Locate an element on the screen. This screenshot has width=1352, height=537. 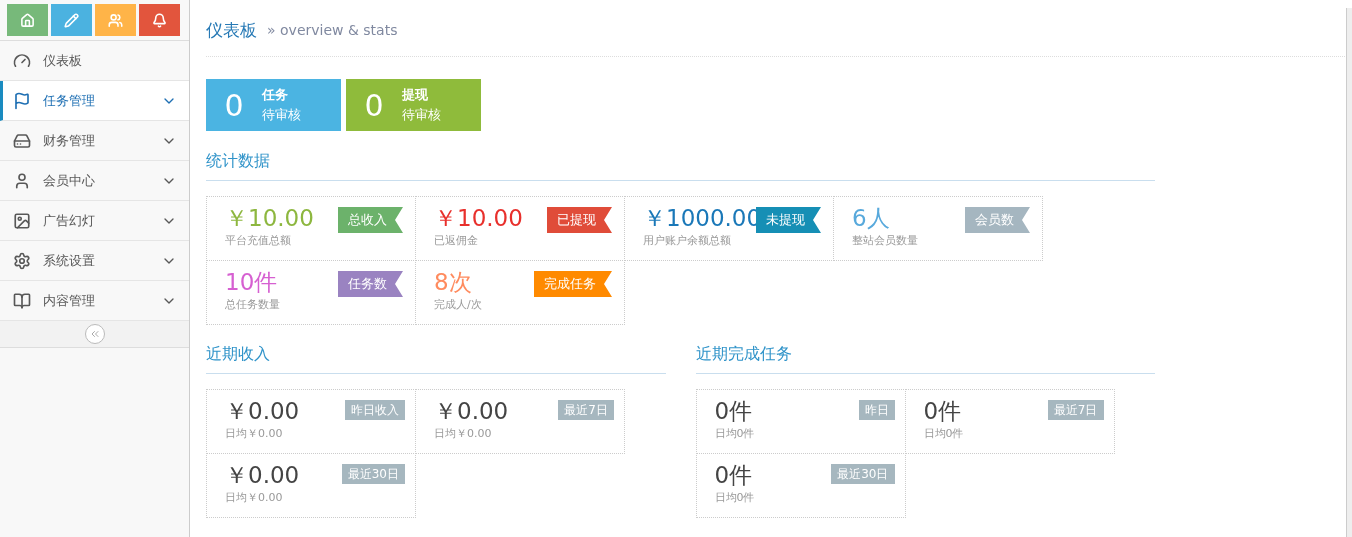
stat-tag: 任务数 is located at coordinates (370, 284).